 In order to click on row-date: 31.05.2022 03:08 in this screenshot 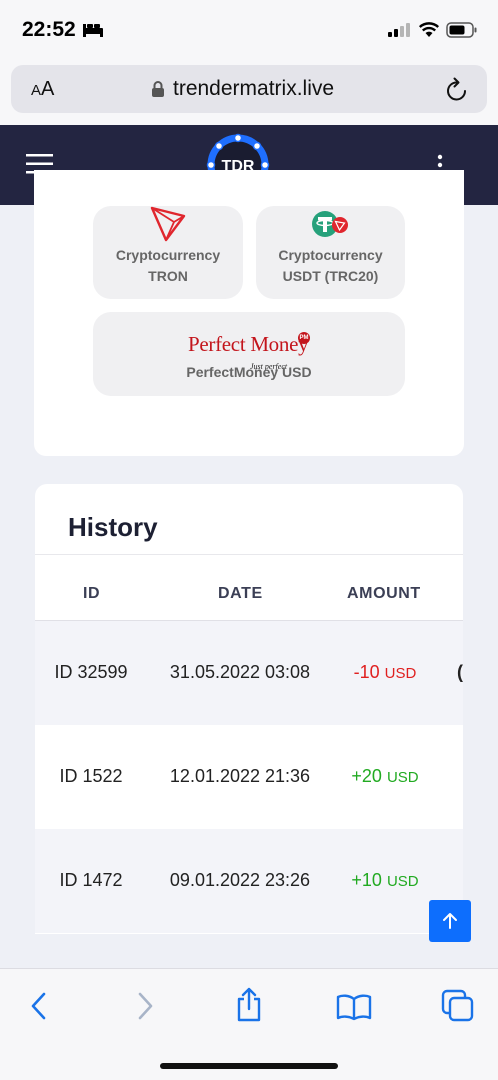, I will do `click(240, 672)`.